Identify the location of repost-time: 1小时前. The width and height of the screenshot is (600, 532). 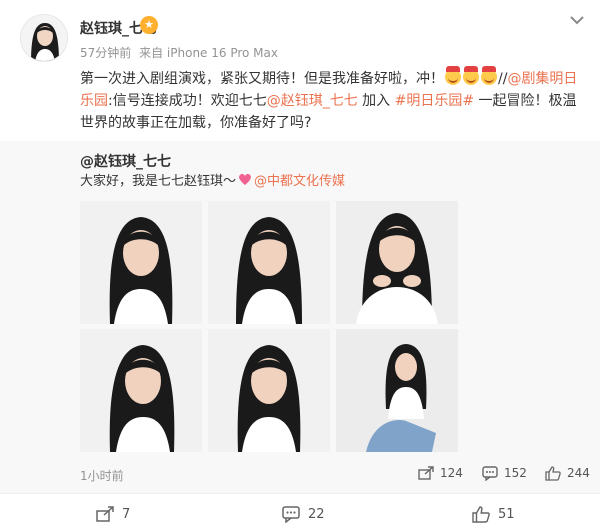
(102, 475).